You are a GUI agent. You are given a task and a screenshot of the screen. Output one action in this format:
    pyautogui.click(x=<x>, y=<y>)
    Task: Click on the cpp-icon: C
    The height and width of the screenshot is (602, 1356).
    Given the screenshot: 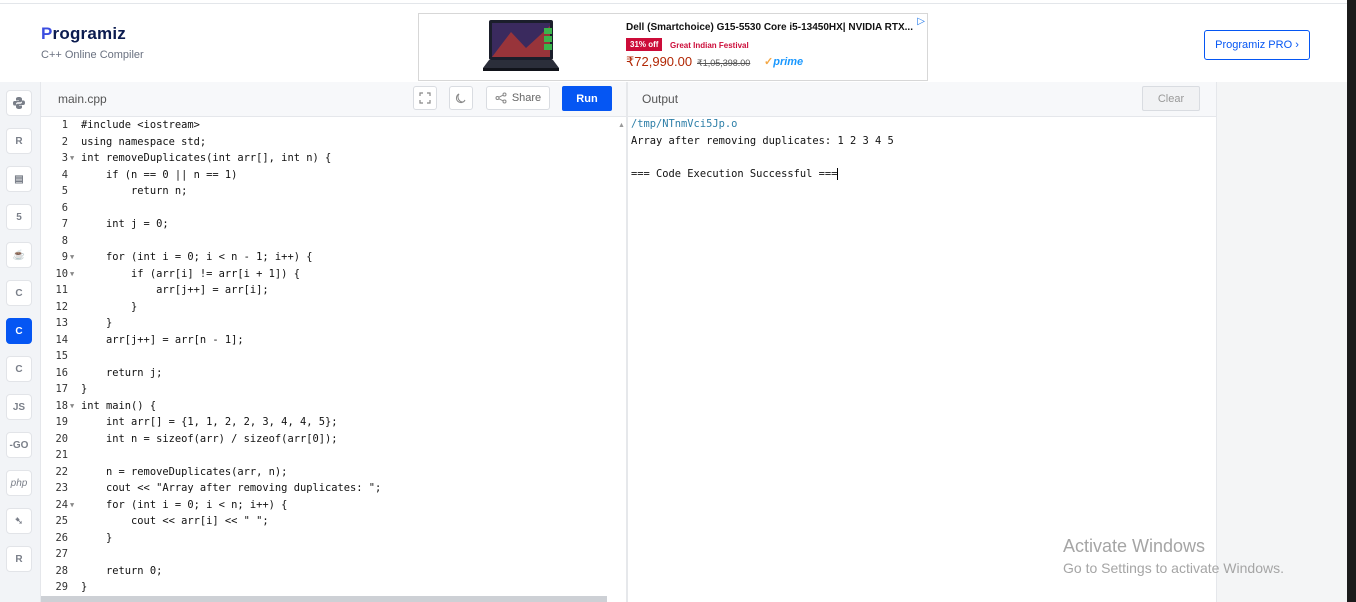 What is the action you would take?
    pyautogui.click(x=19, y=331)
    